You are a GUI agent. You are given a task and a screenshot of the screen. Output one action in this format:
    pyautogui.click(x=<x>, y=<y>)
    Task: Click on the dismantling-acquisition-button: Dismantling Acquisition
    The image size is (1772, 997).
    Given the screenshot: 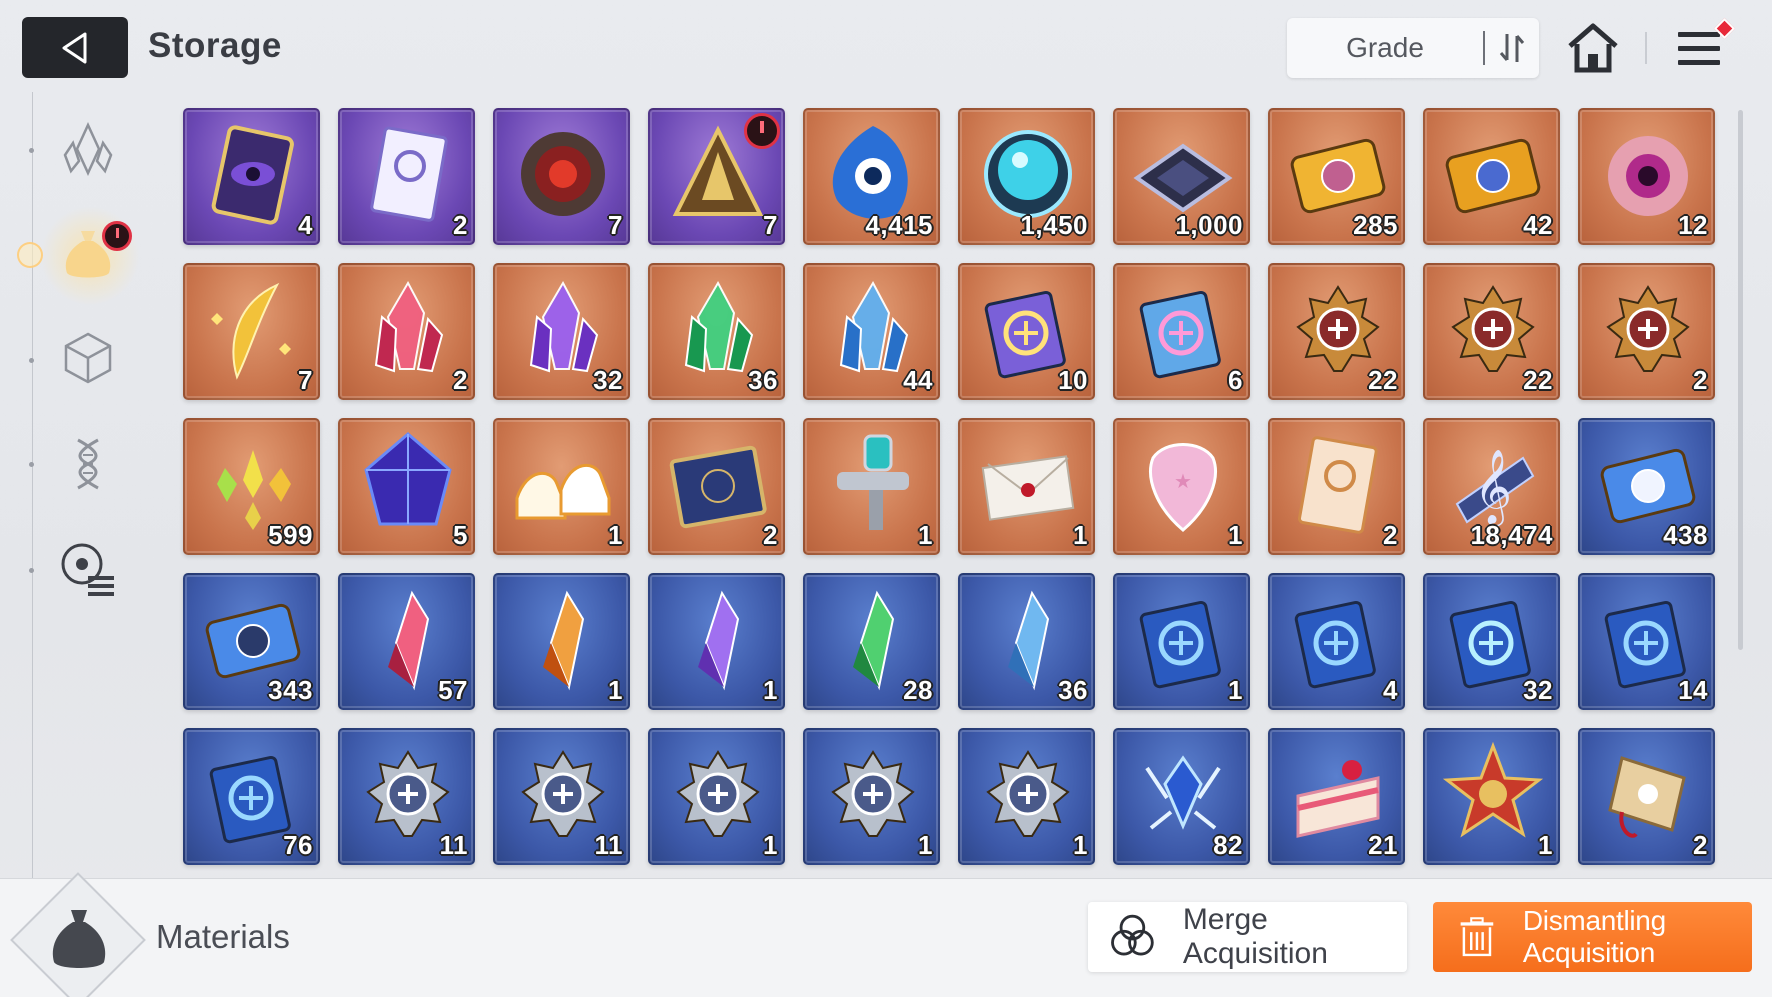 What is the action you would take?
    pyautogui.click(x=1592, y=937)
    